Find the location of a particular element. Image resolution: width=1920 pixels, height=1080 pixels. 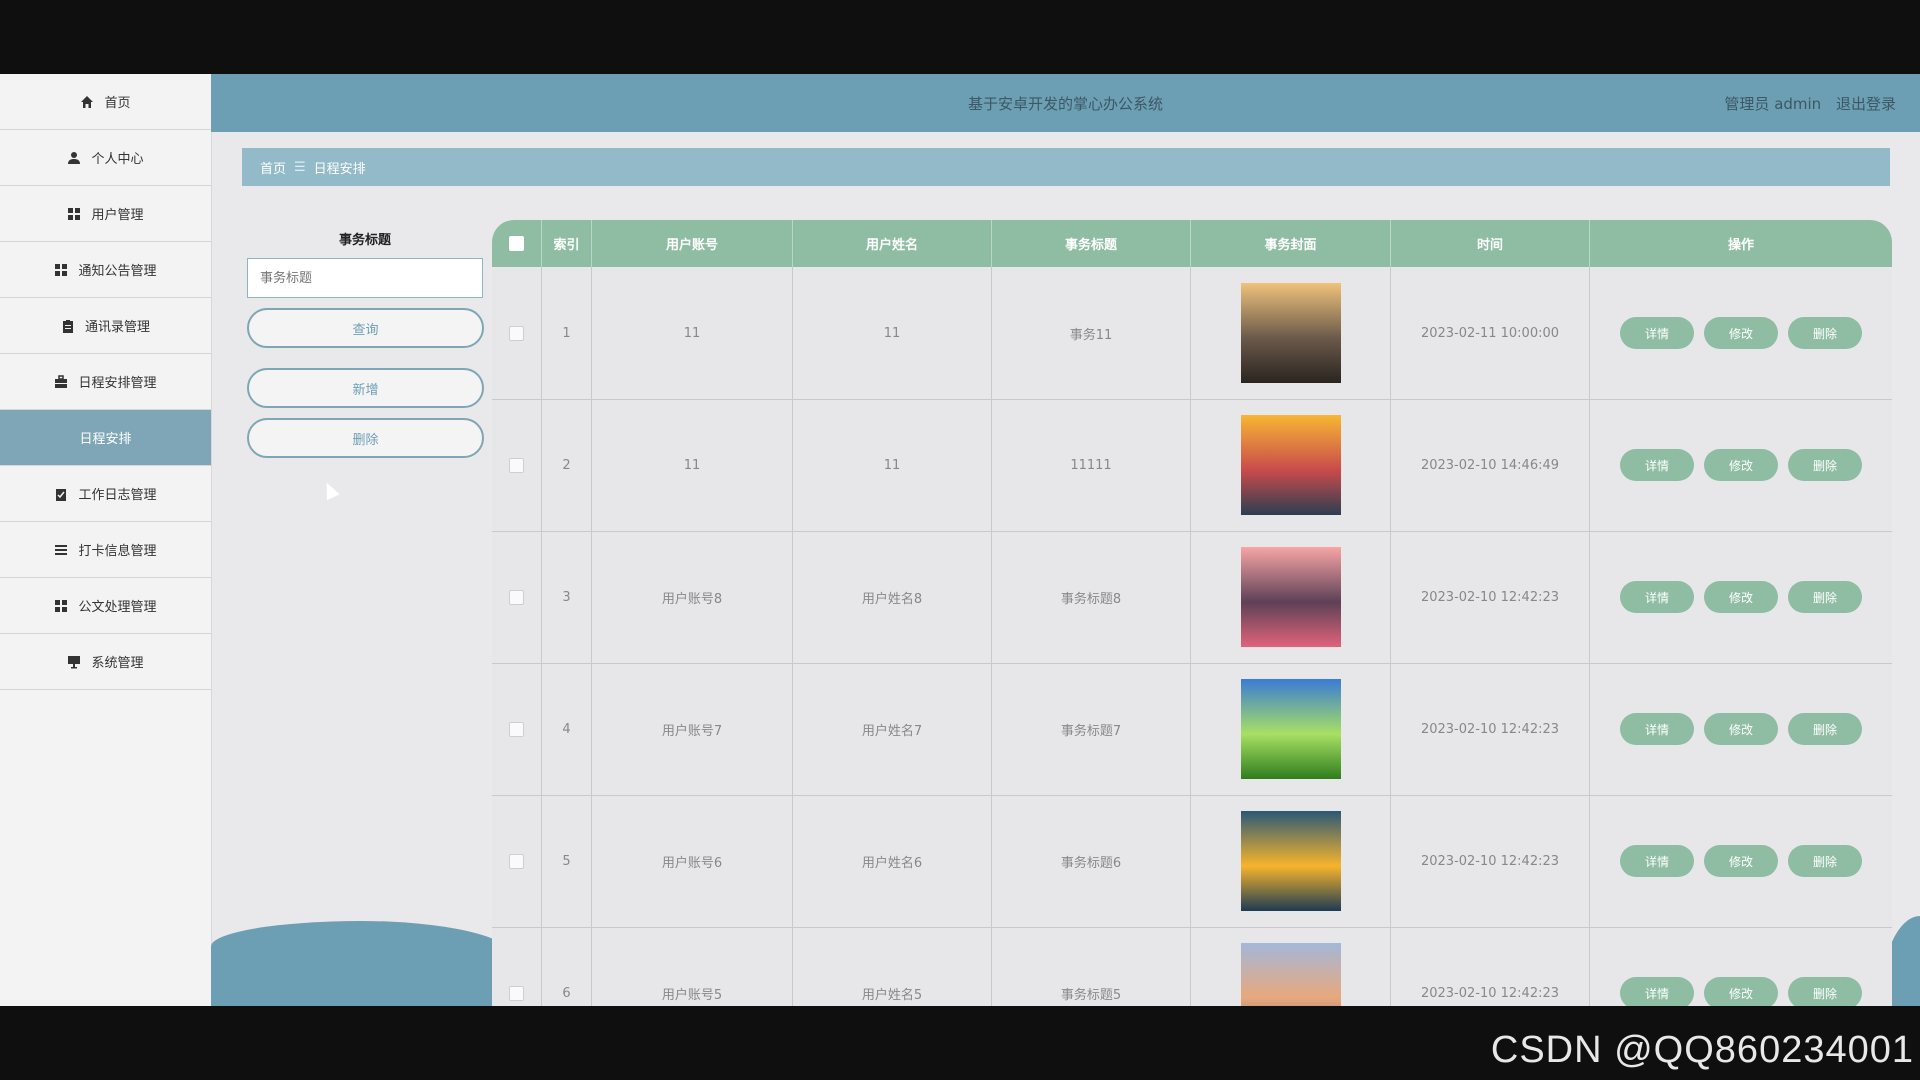

breadcrumb-current: 日程安排 is located at coordinates (339, 169).